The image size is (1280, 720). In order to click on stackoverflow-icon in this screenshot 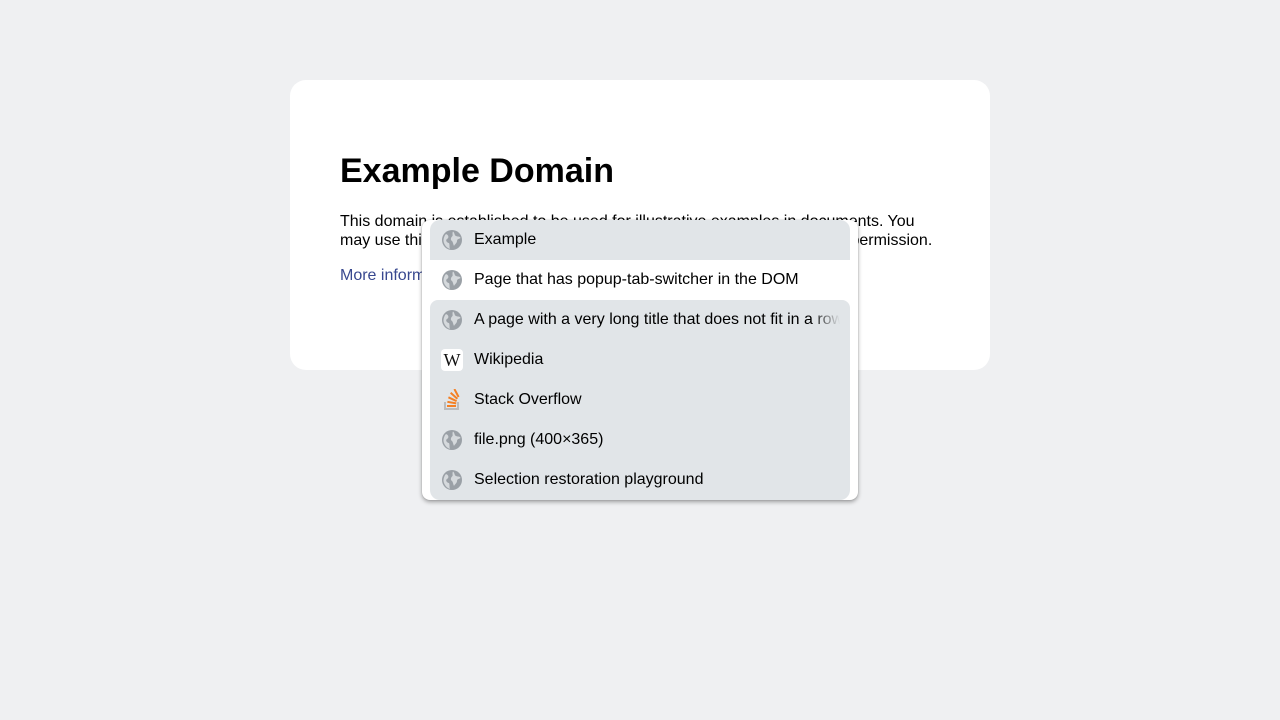, I will do `click(452, 400)`.